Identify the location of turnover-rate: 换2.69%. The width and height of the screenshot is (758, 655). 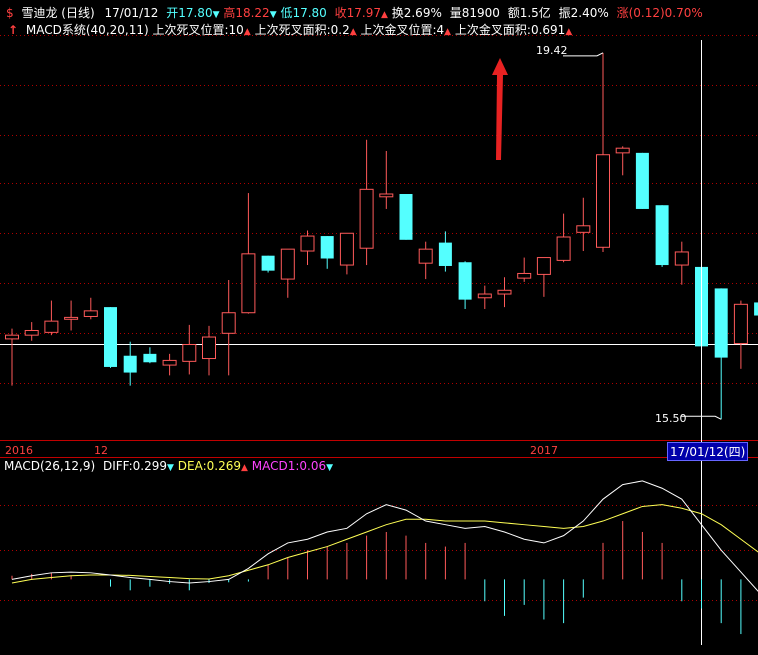
(416, 13).